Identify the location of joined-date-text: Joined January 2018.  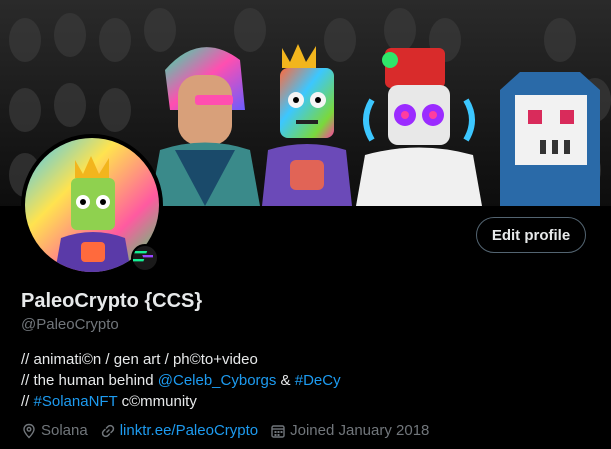
(360, 430).